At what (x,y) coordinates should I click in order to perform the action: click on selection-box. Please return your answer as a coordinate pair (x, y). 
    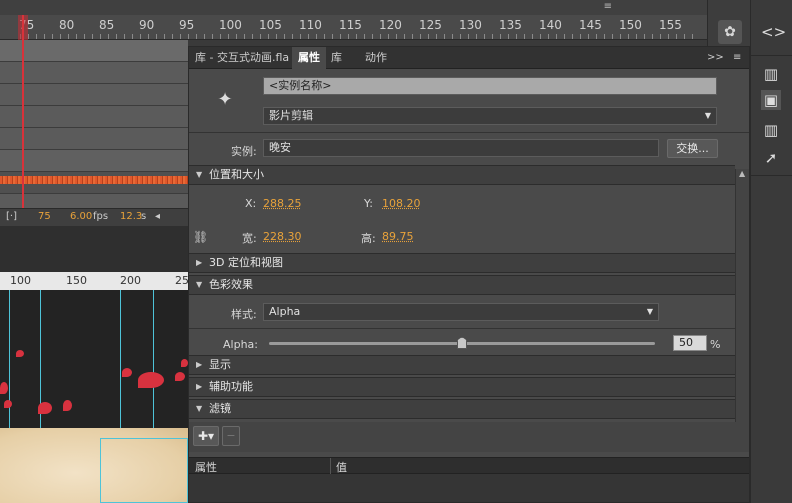
    Looking at the image, I should click on (144, 470).